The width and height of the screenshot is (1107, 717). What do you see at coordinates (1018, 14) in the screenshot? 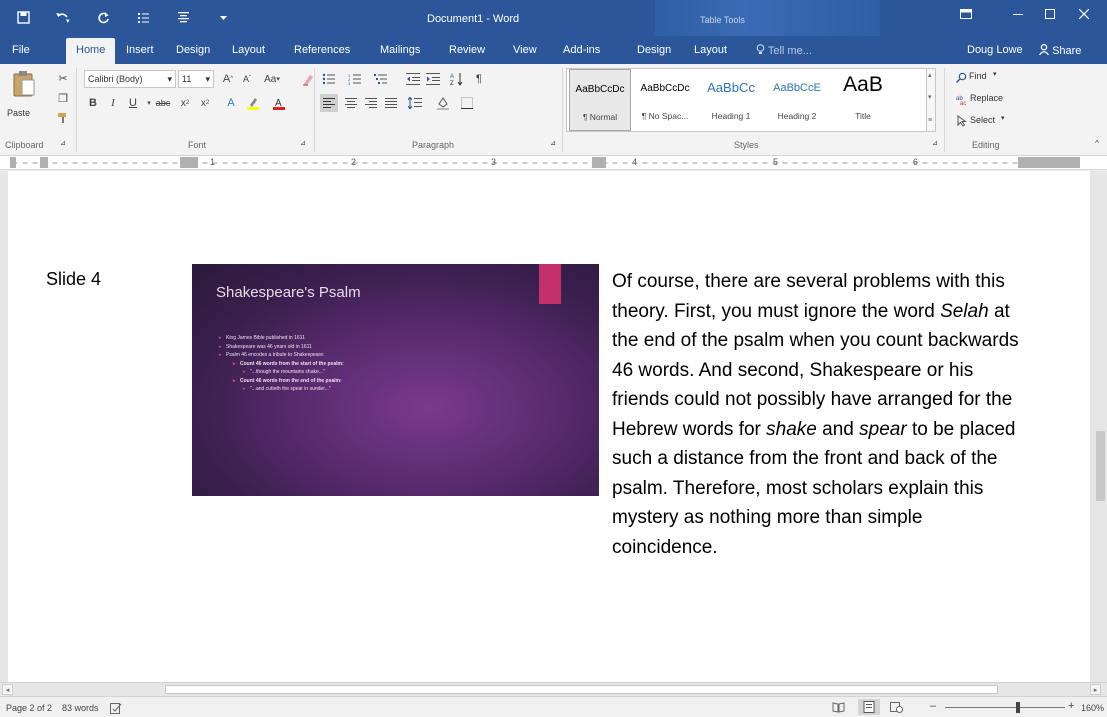
I see `minimize-icon` at bounding box center [1018, 14].